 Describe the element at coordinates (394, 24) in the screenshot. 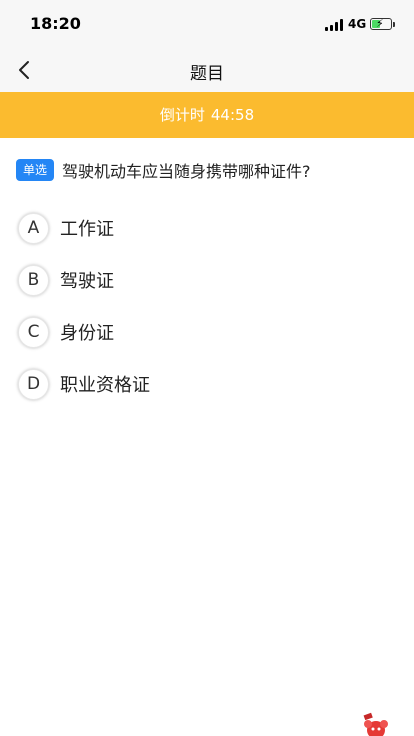

I see `battery-tip` at that location.